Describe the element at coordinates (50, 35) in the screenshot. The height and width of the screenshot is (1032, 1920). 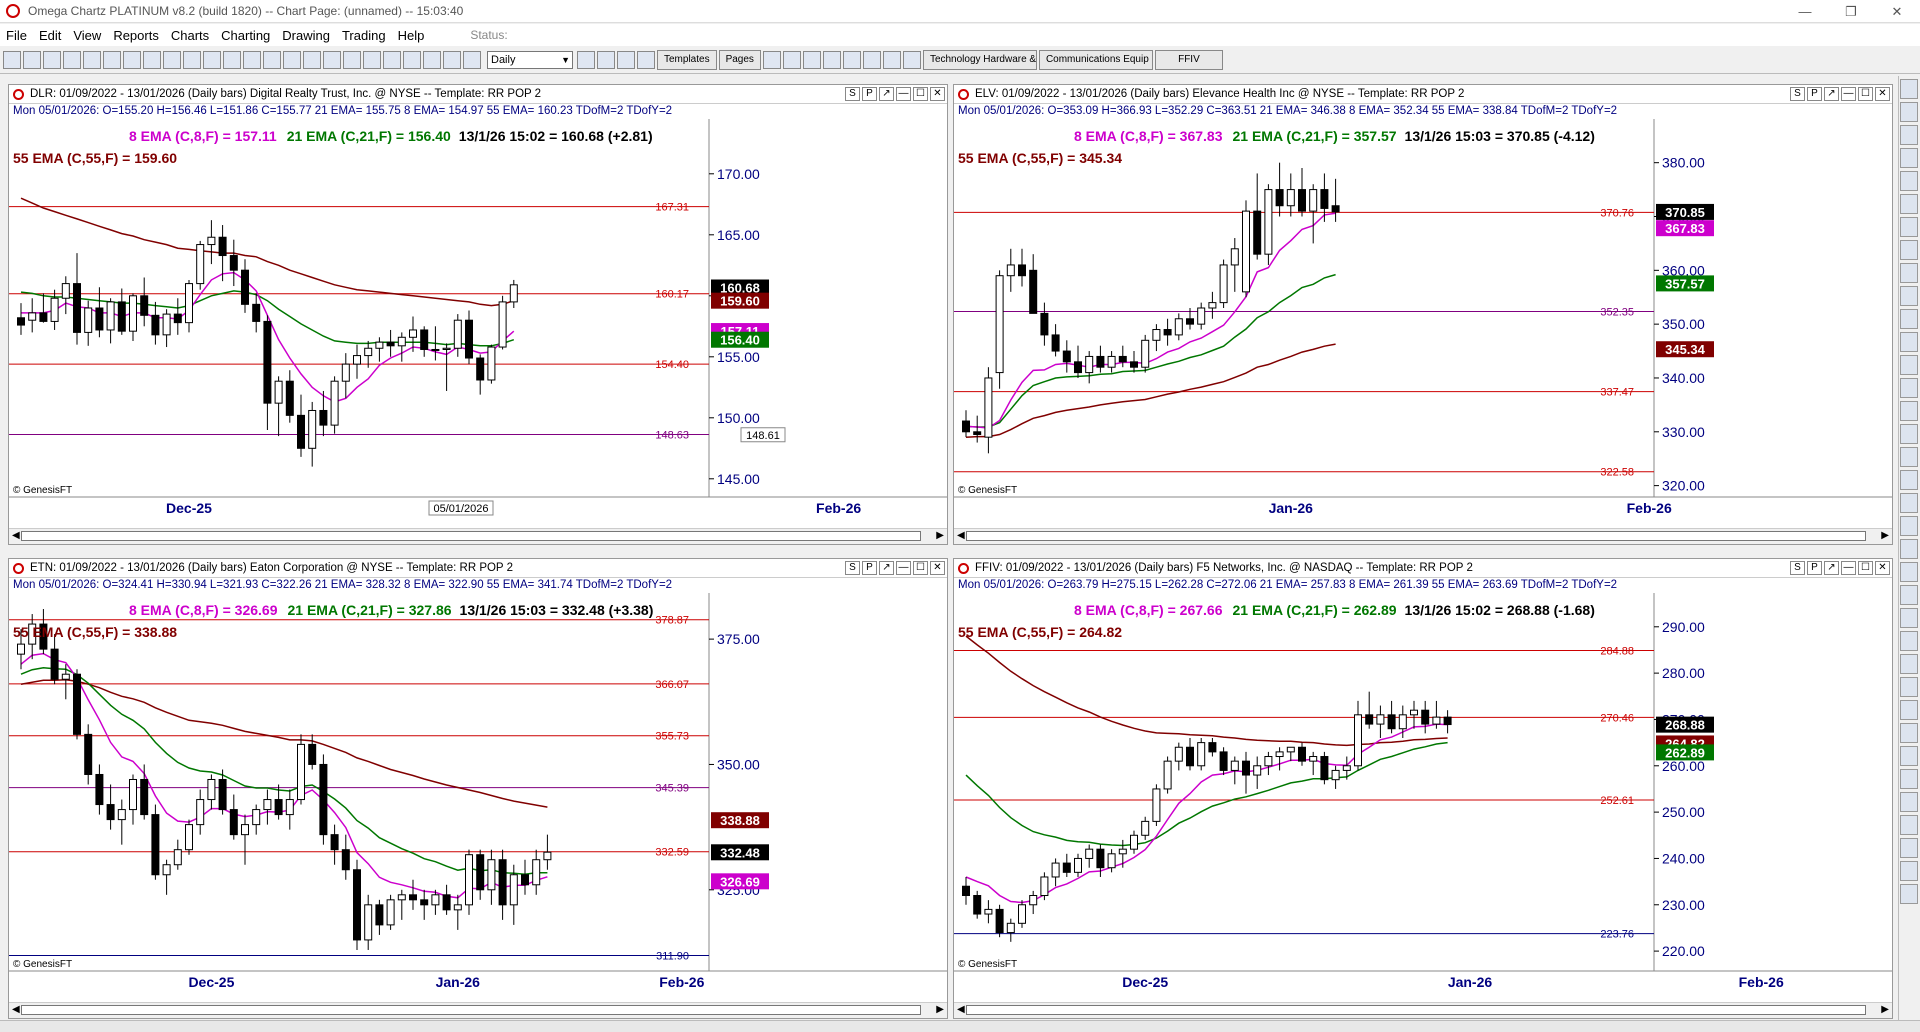
I see `menu-edit: Edit` at that location.